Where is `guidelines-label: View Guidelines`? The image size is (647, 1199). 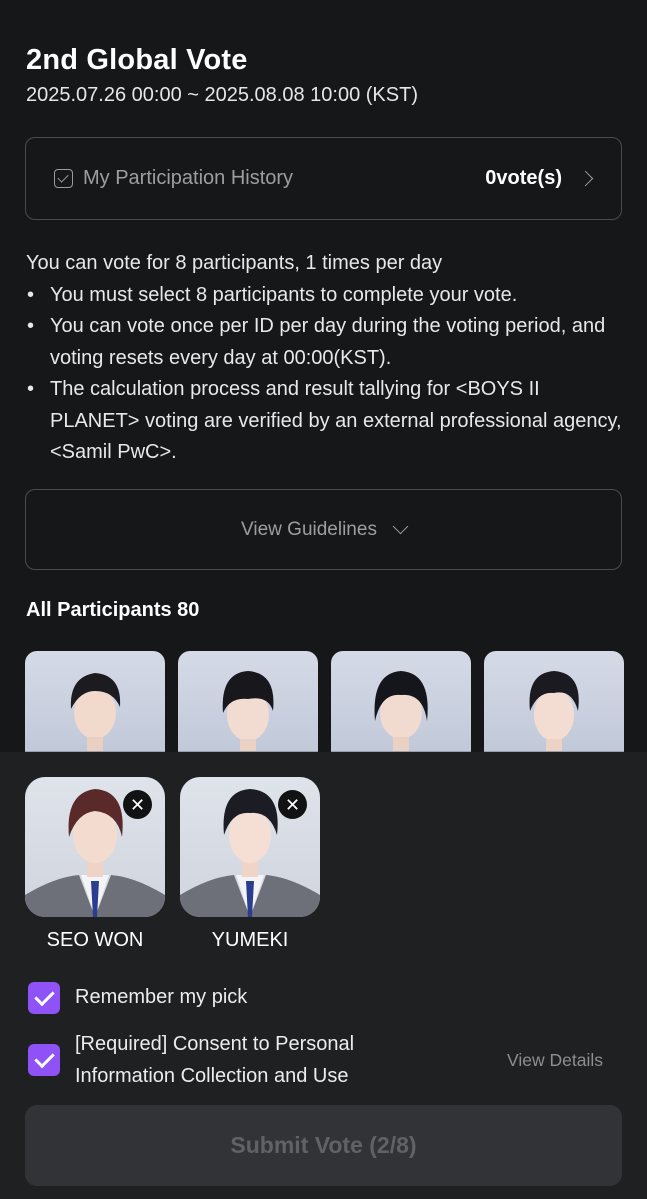 guidelines-label: View Guidelines is located at coordinates (309, 529).